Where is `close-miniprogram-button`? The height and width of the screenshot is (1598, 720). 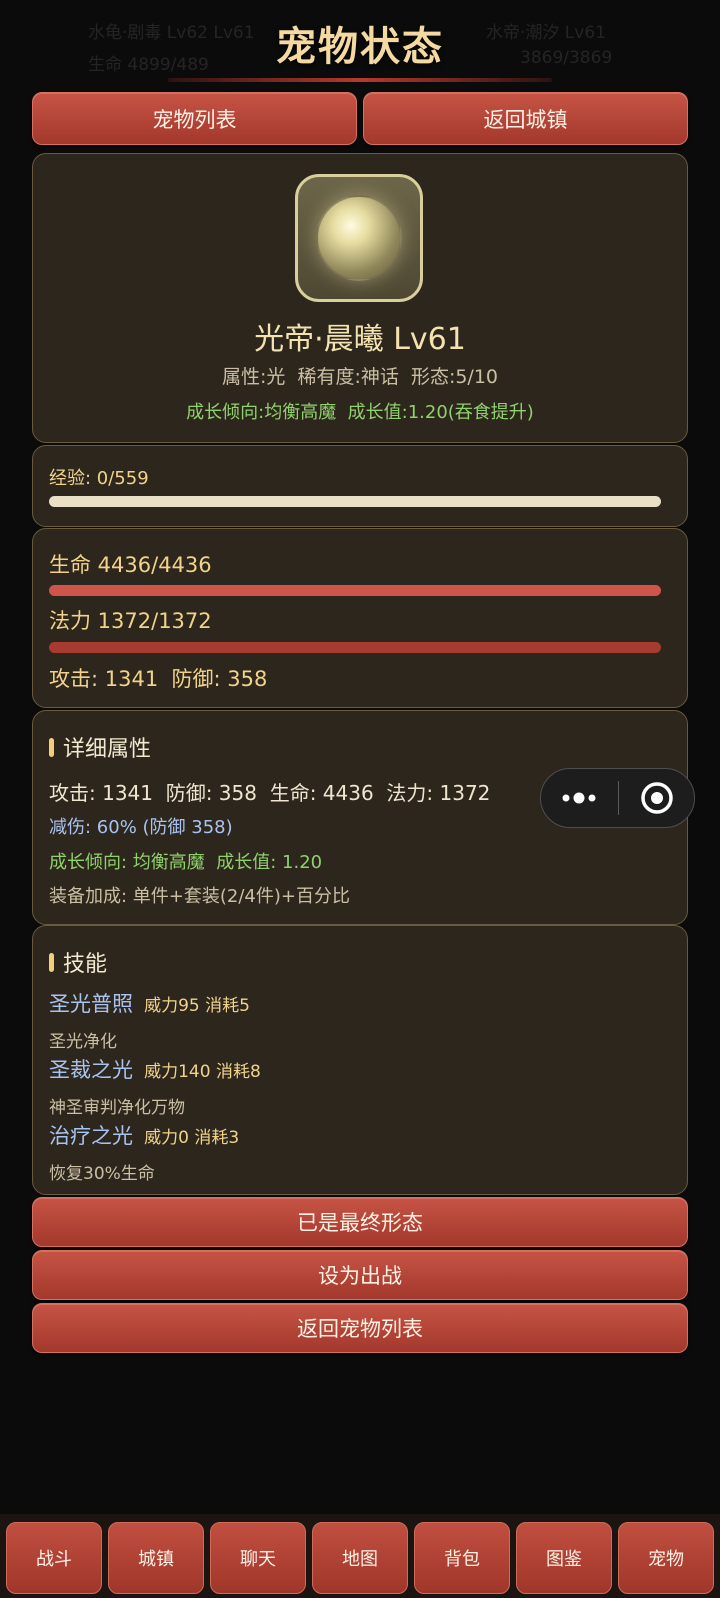 close-miniprogram-button is located at coordinates (657, 798).